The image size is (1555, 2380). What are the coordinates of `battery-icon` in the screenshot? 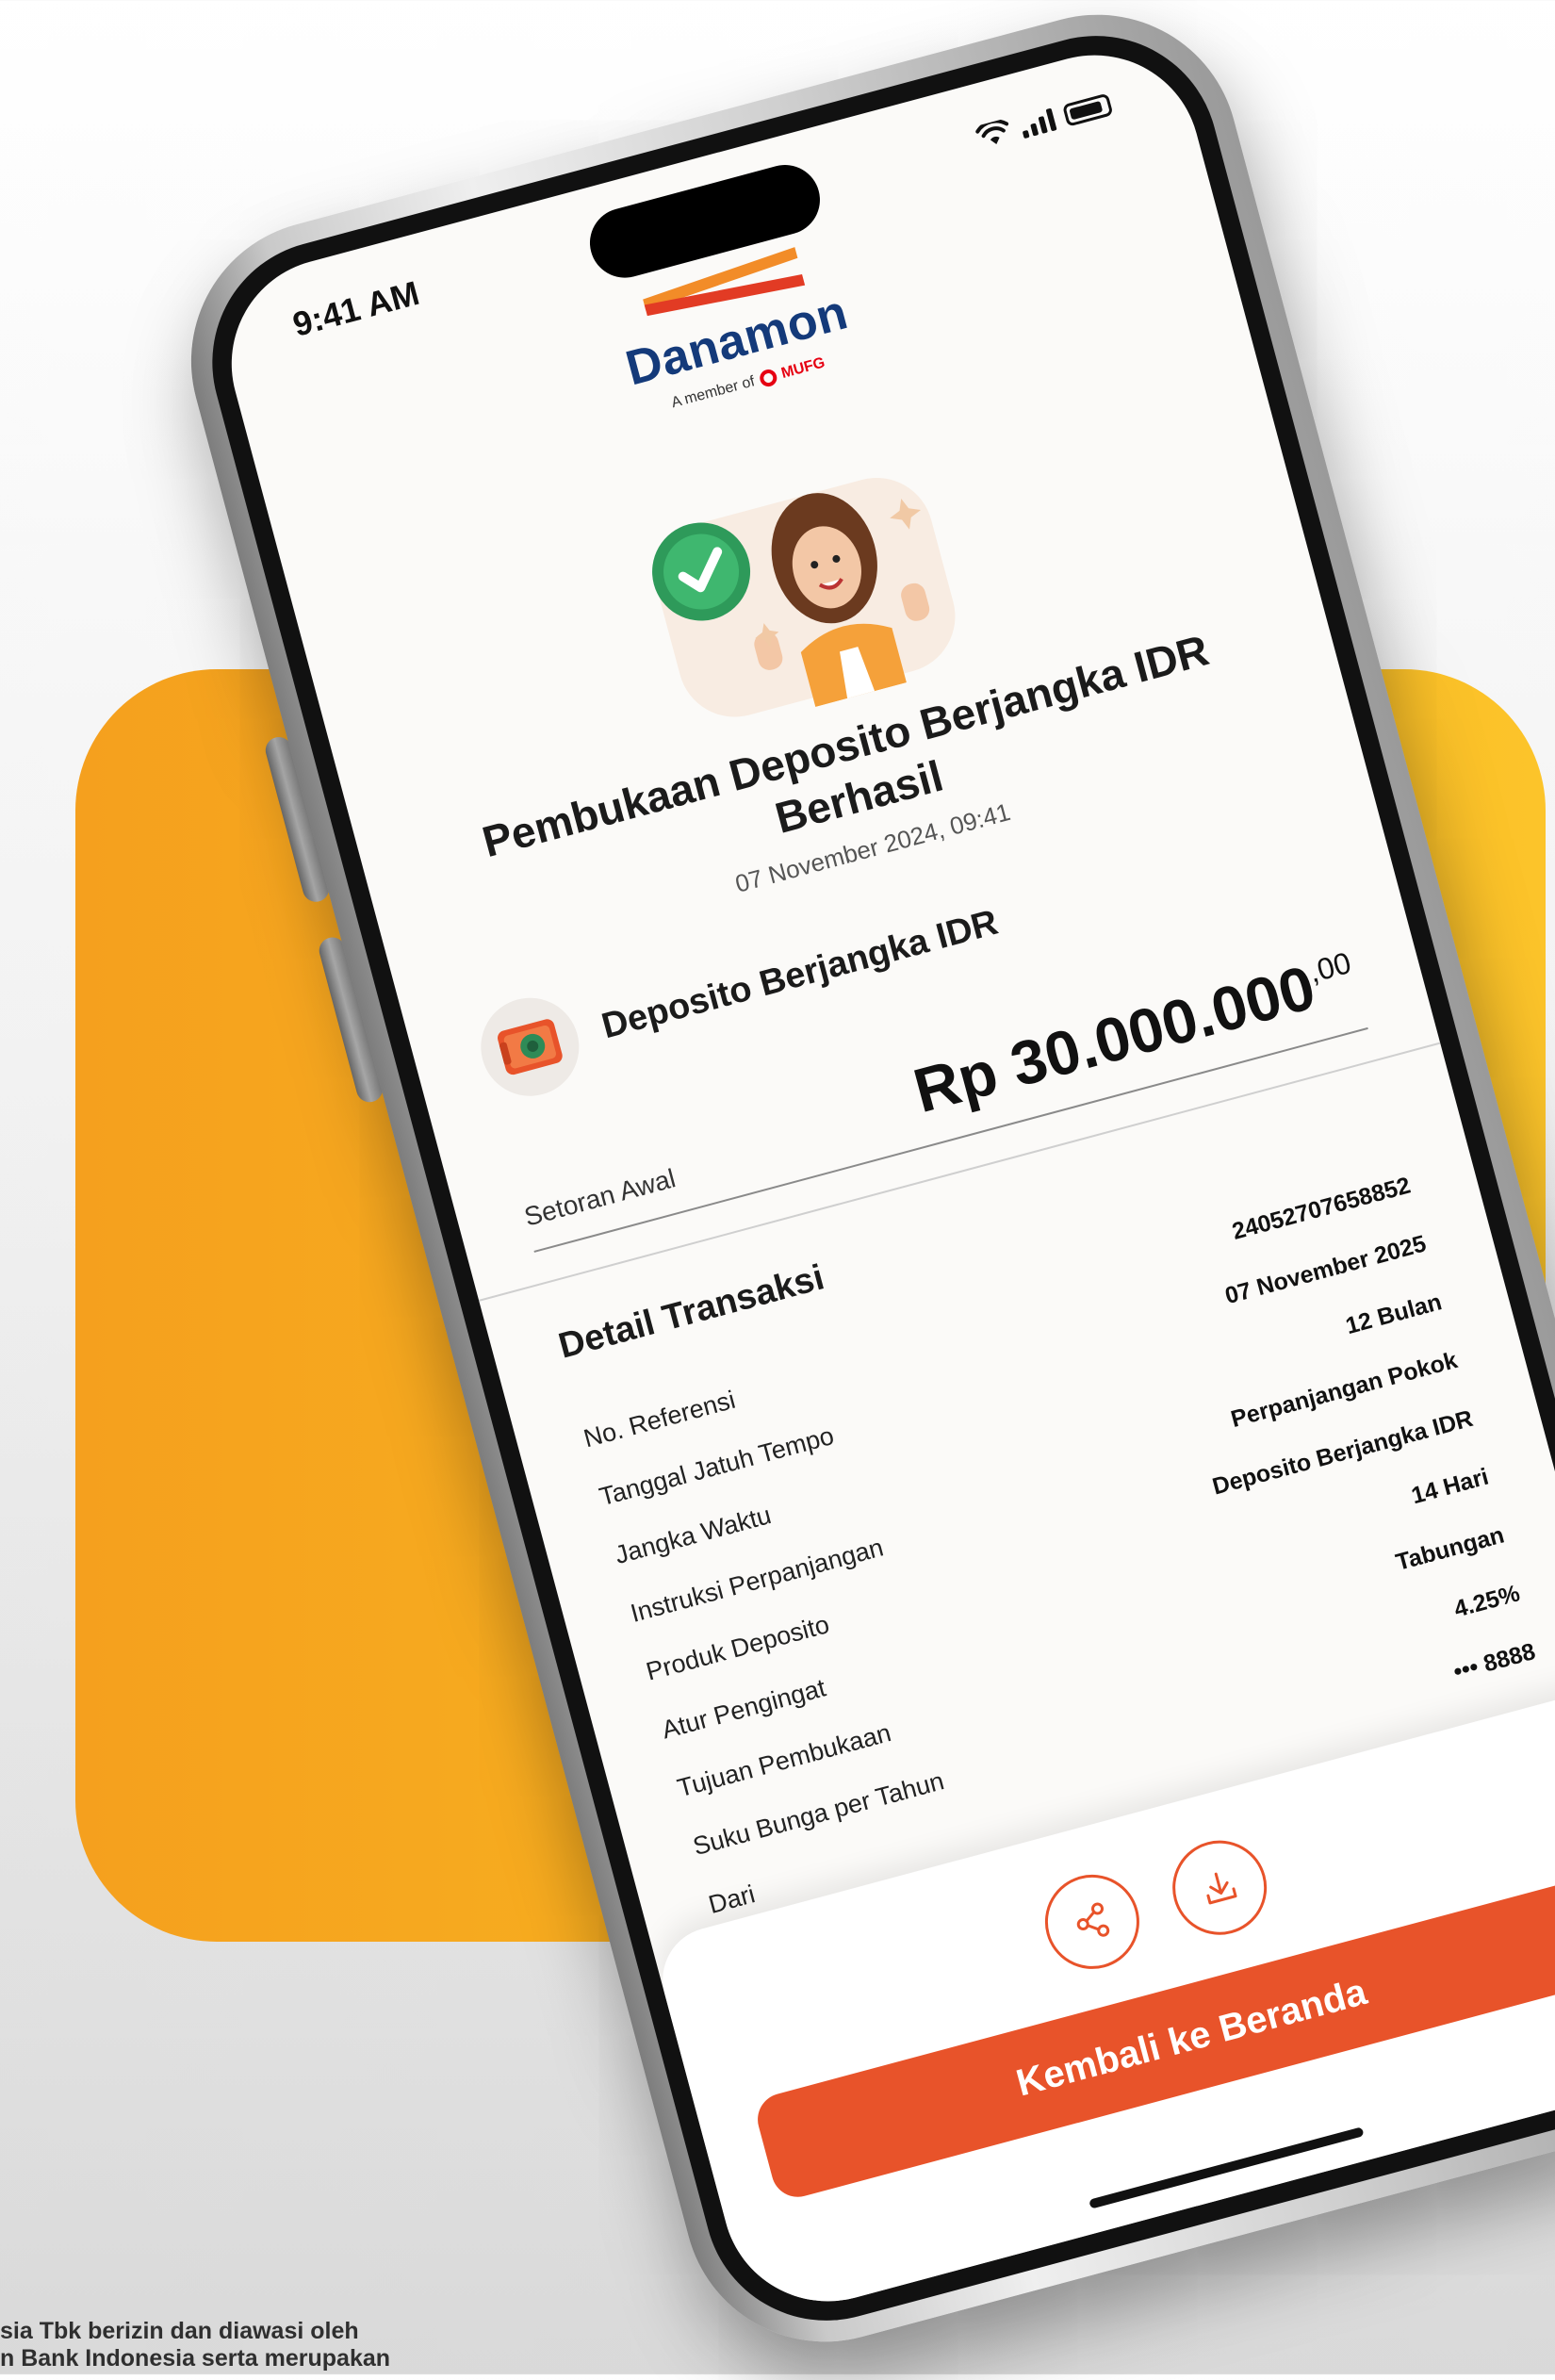 It's located at (1087, 109).